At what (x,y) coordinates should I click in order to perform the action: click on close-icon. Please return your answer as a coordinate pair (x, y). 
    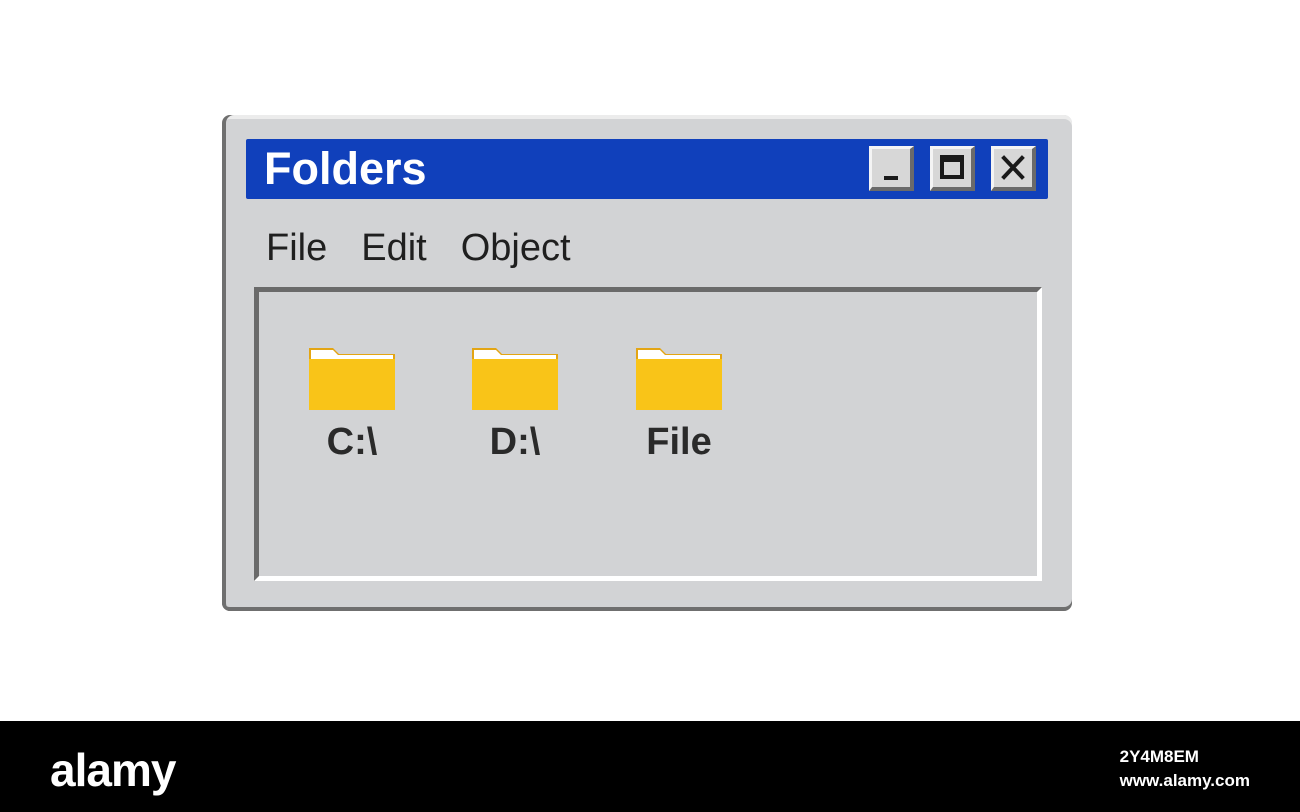
    Looking at the image, I should click on (1013, 167).